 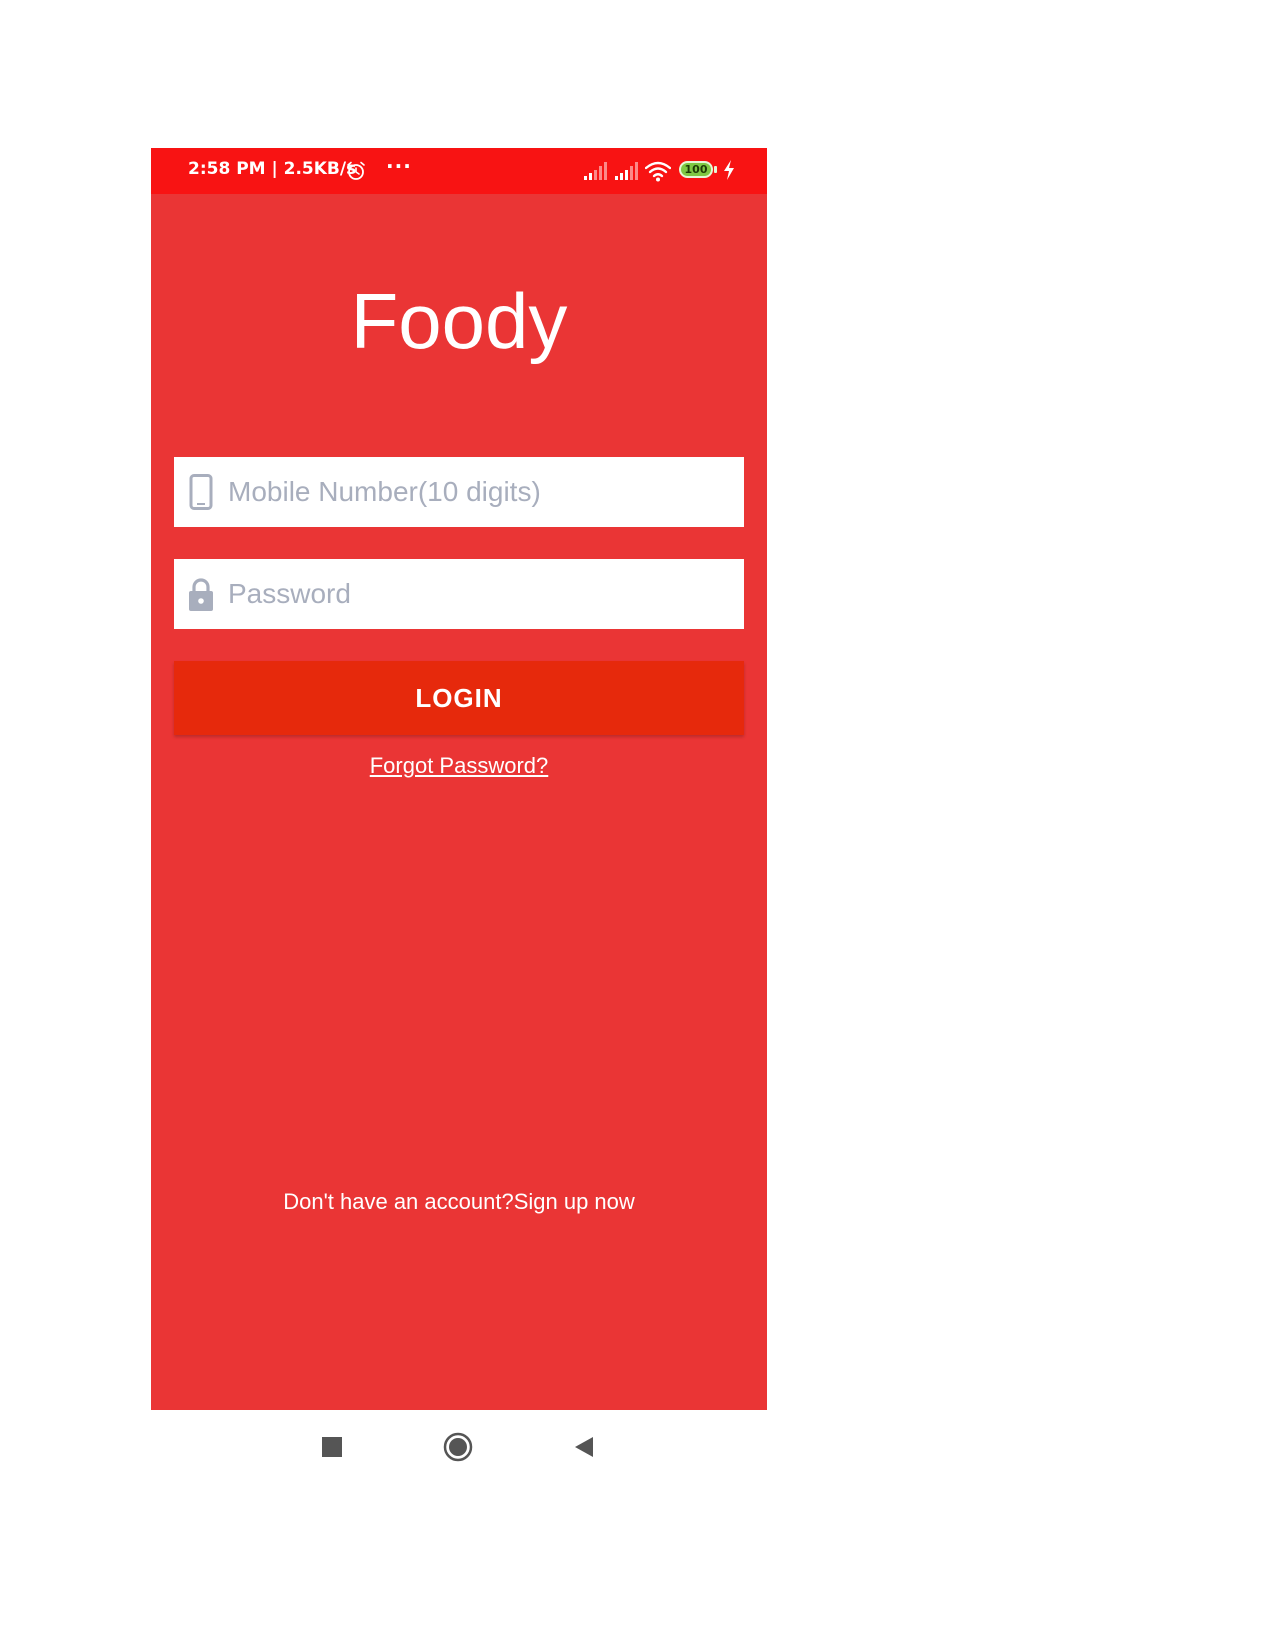 I want to click on nav-back-icon, so click(x=584, y=1447).